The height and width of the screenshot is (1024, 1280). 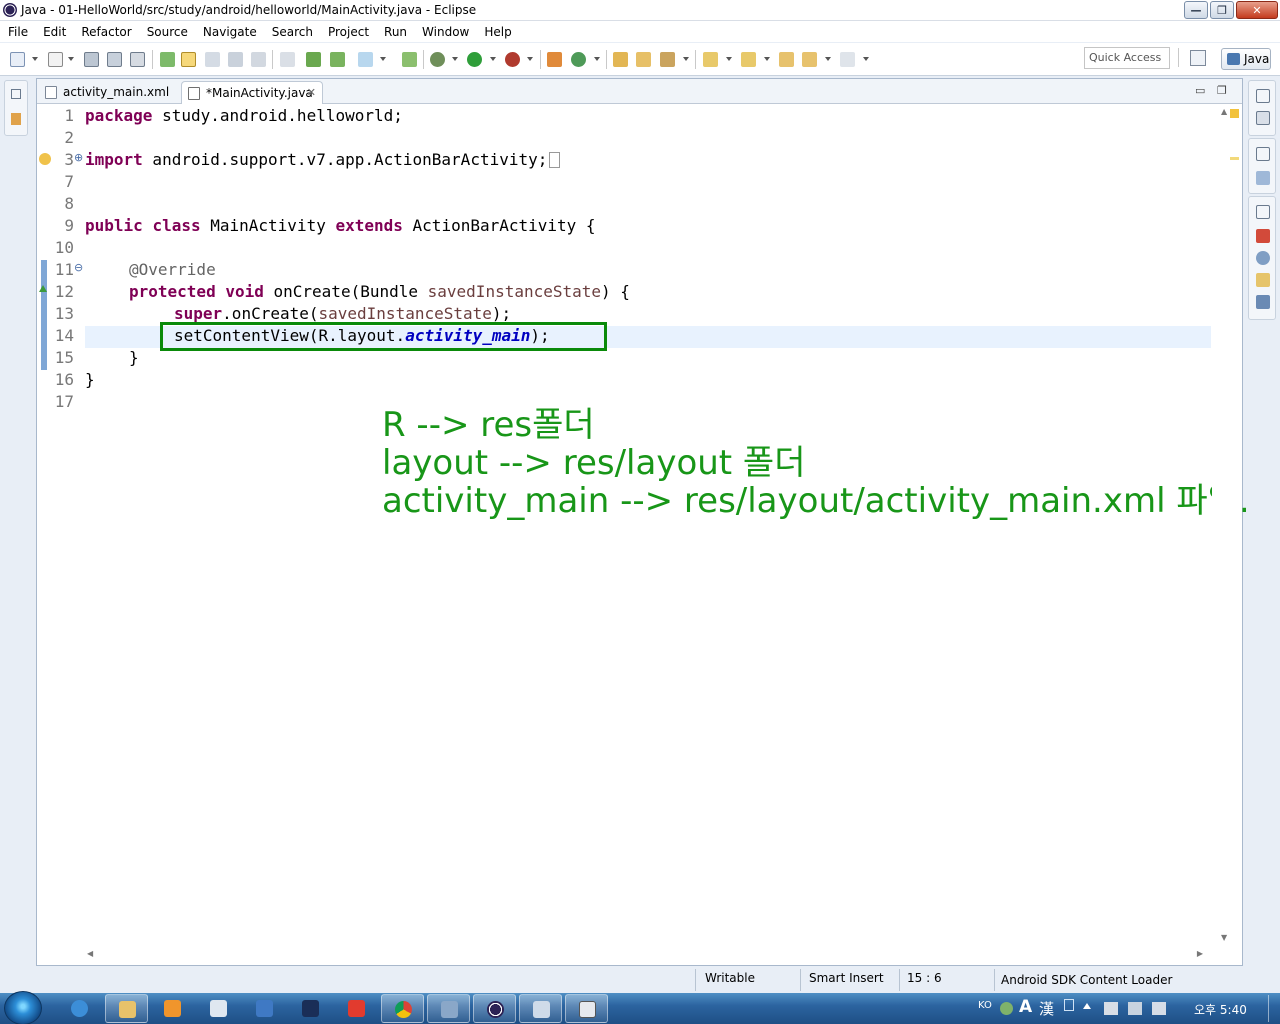 I want to click on new-class-dropdown-icon, so click(x=597, y=59).